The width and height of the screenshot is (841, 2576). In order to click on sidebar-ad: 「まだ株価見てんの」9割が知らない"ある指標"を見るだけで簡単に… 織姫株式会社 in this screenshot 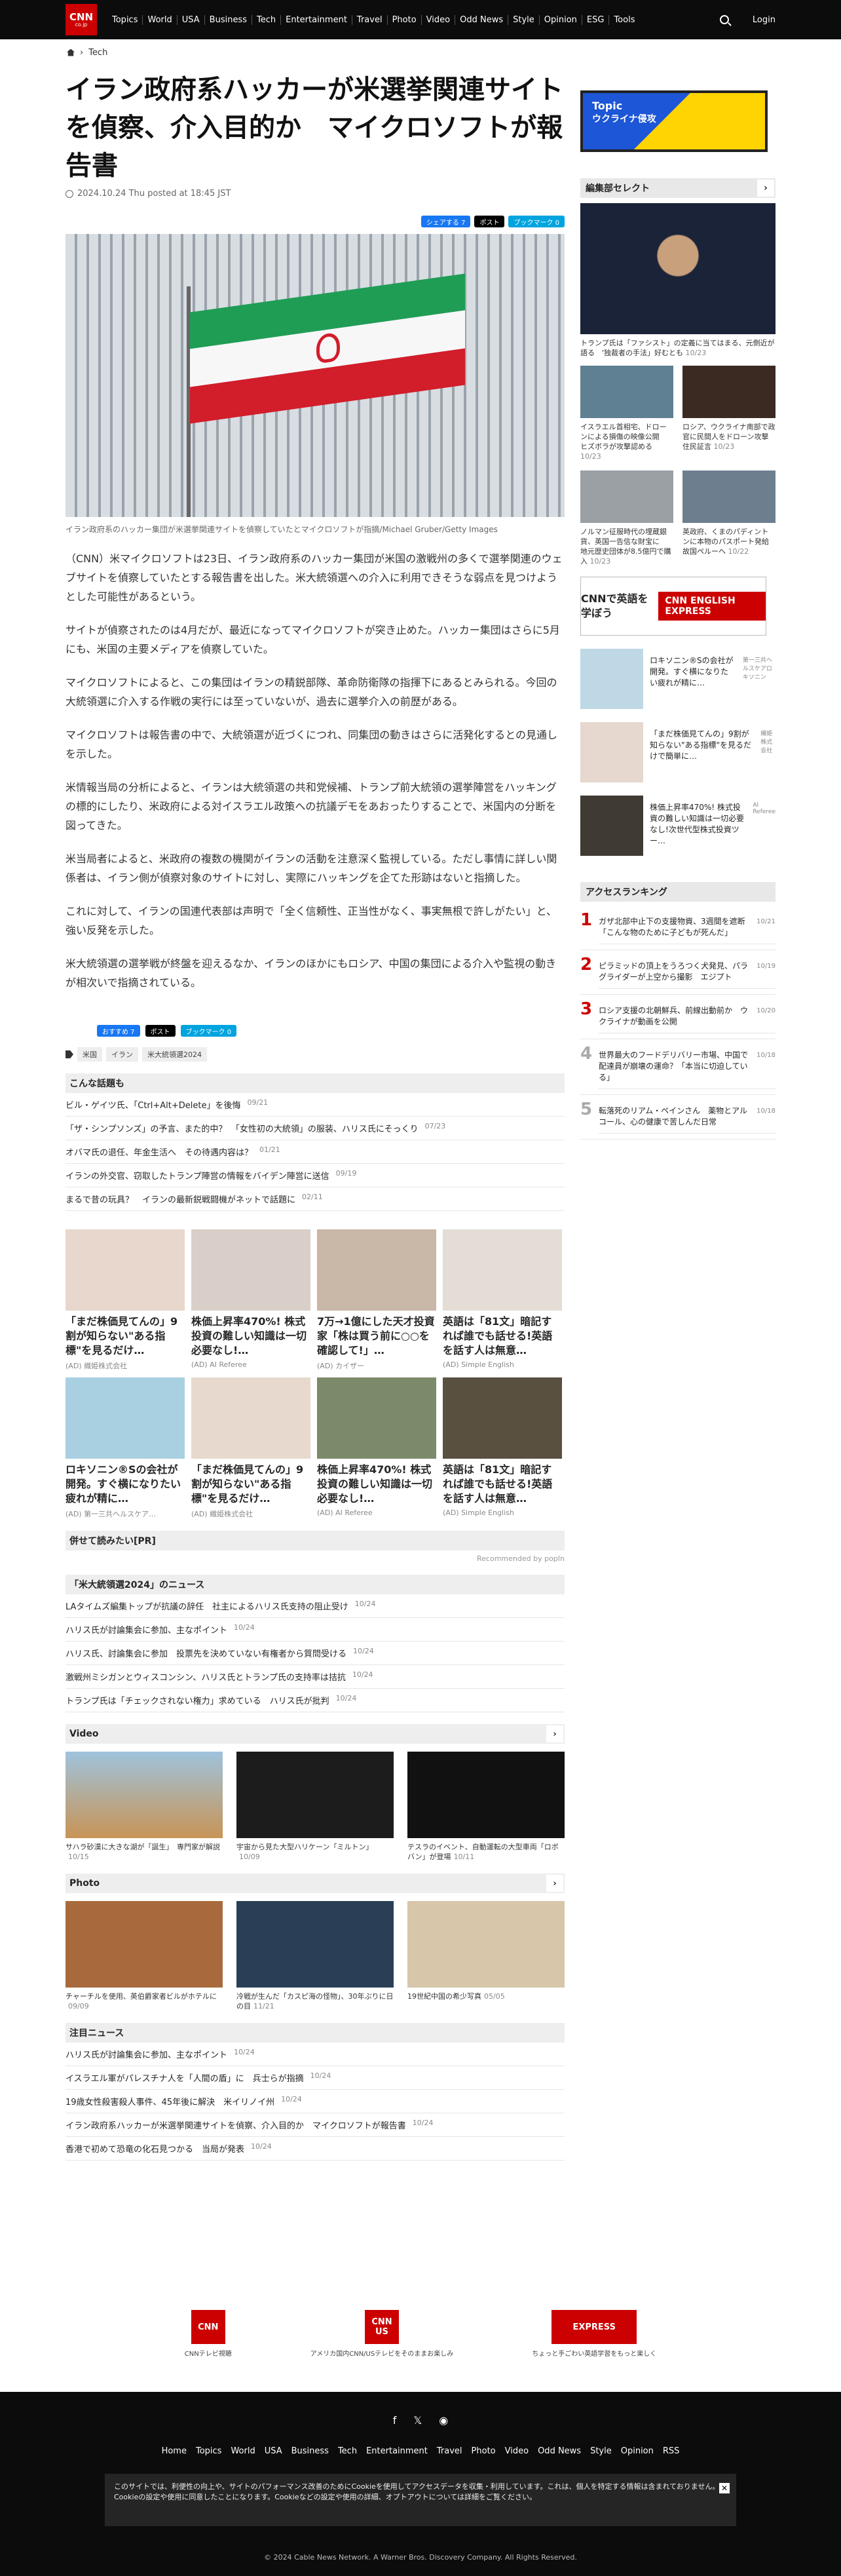, I will do `click(678, 749)`.